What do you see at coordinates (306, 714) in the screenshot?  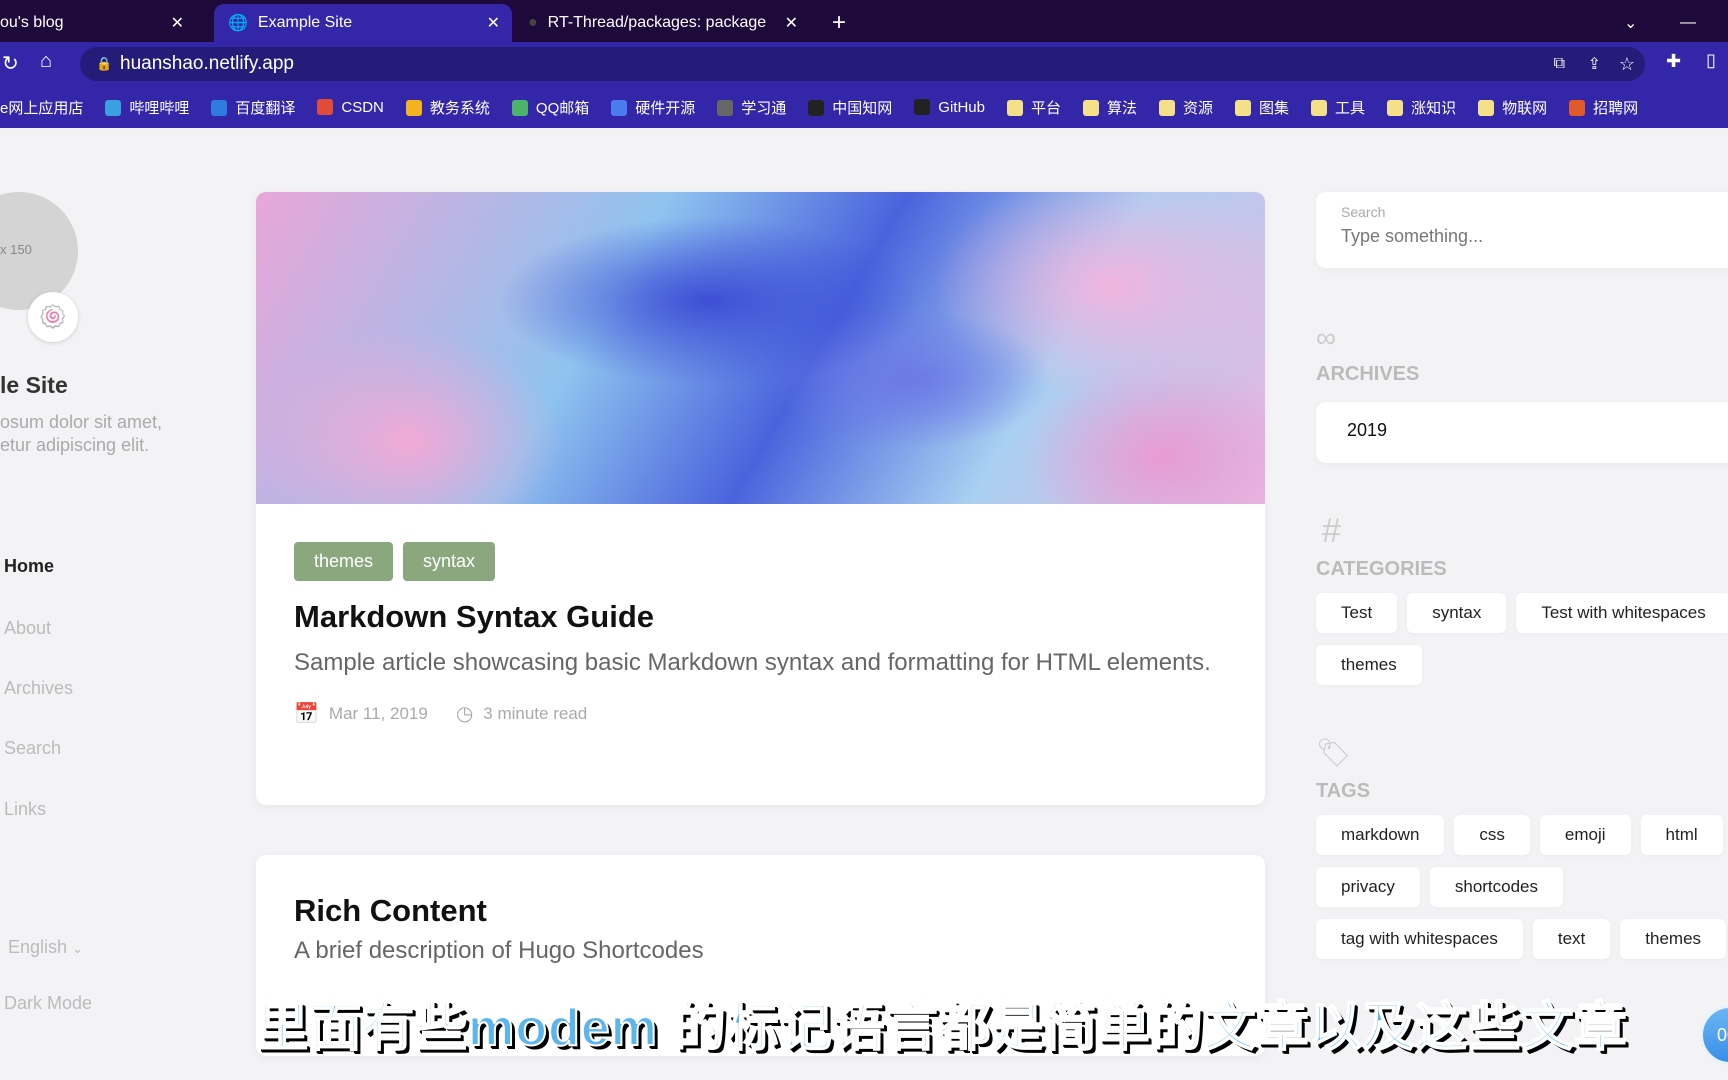 I see `calendar-icon: 📅` at bounding box center [306, 714].